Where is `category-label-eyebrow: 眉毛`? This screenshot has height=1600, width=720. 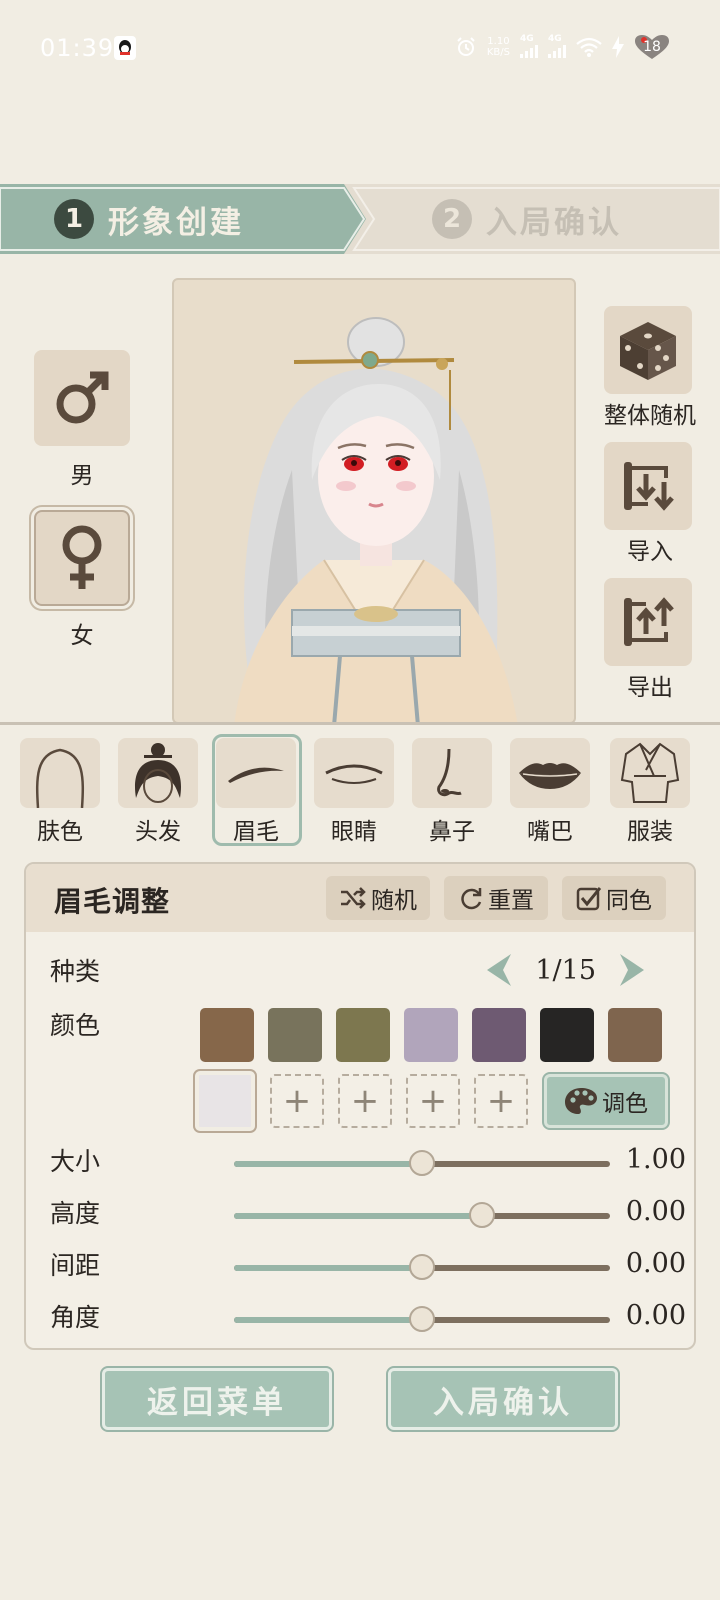
category-label-eyebrow: 眉毛 is located at coordinates (256, 832).